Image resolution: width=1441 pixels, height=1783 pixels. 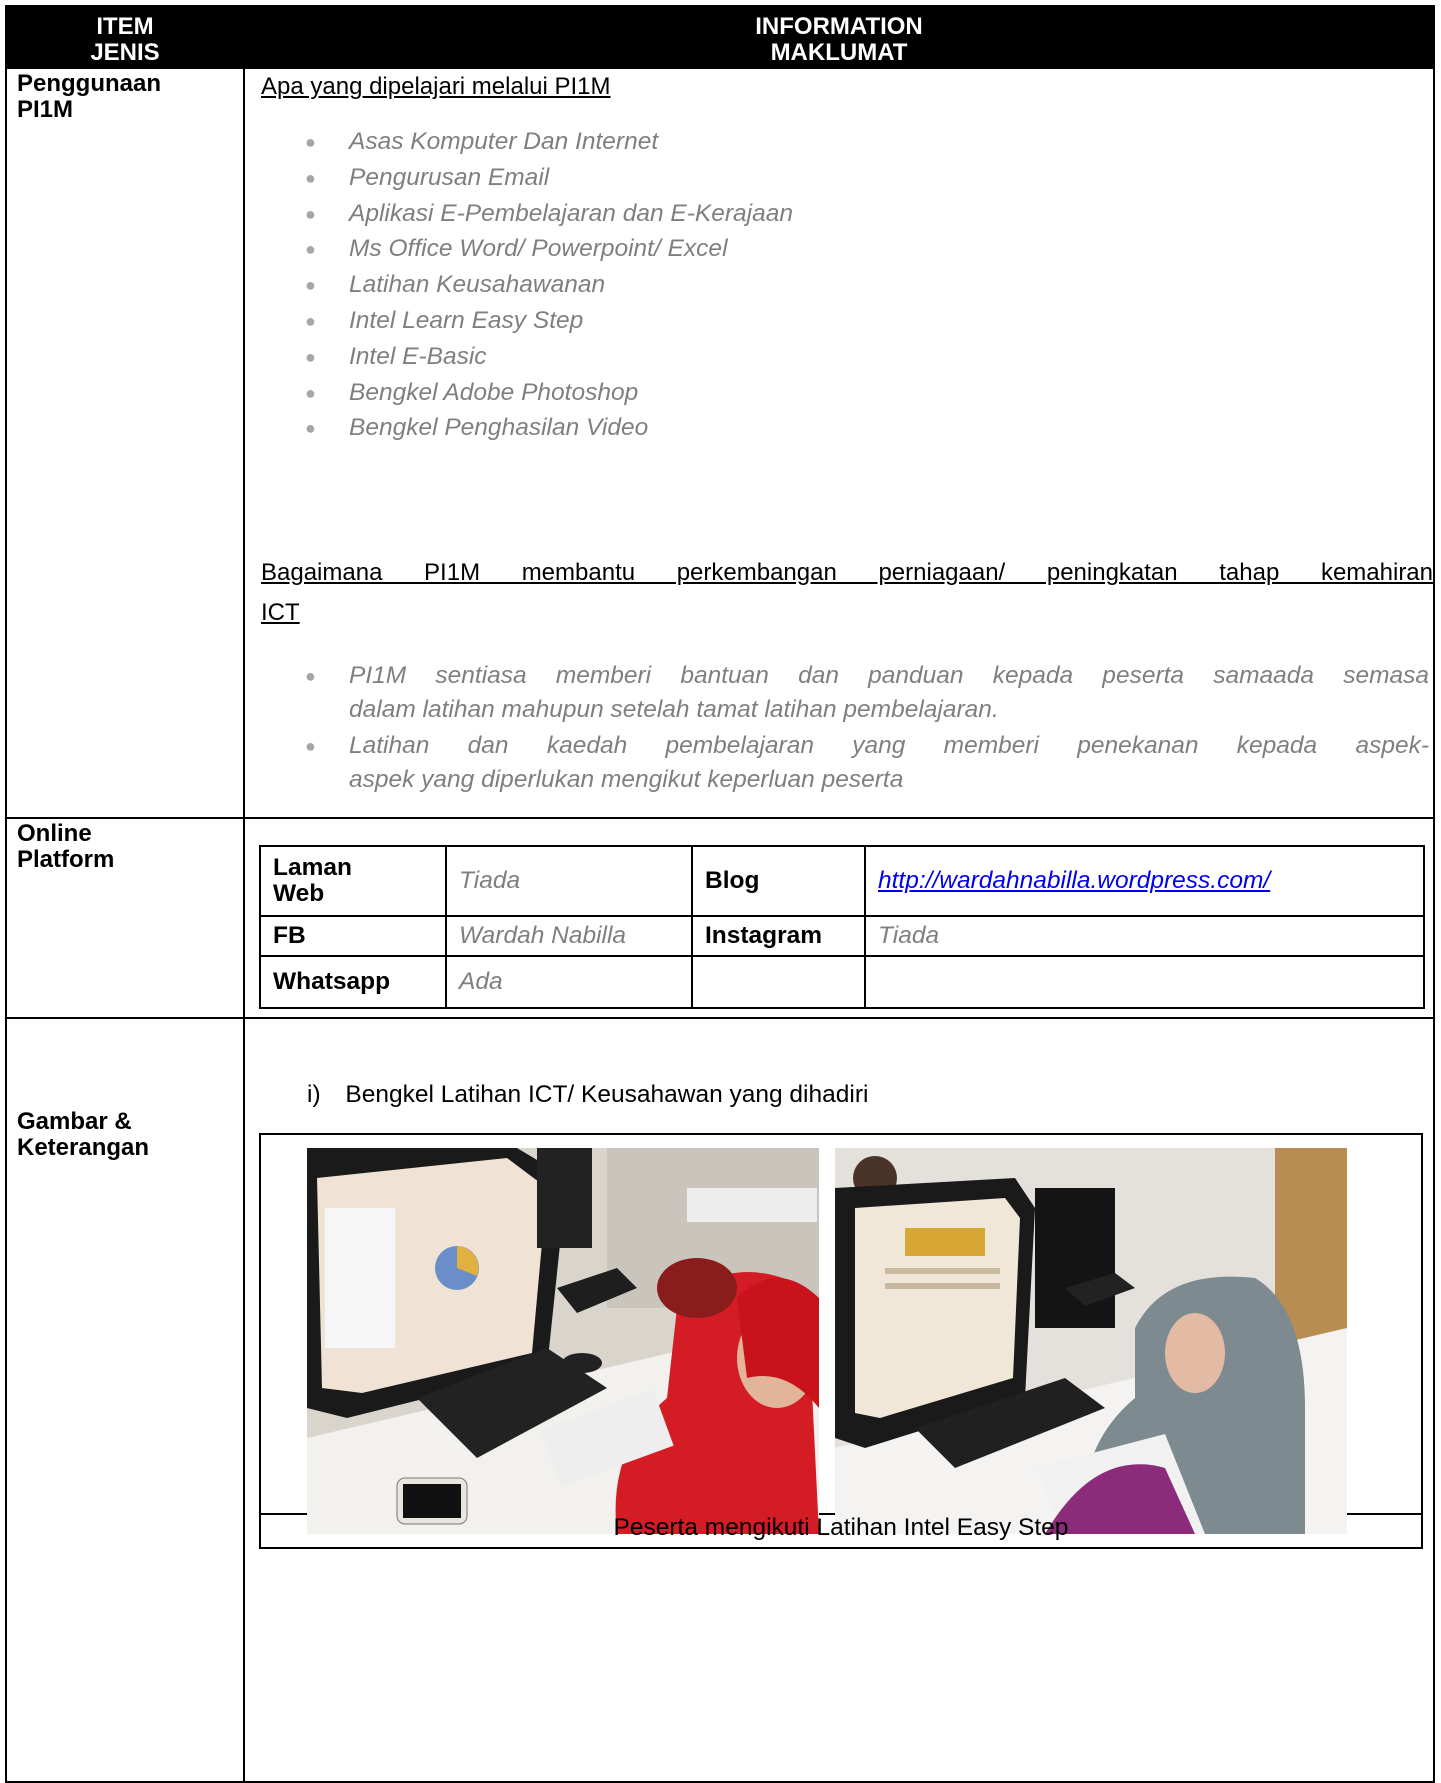 What do you see at coordinates (436, 86) in the screenshot?
I see `section-what-learned-title: Apa yang dipelajari melalui PI1M` at bounding box center [436, 86].